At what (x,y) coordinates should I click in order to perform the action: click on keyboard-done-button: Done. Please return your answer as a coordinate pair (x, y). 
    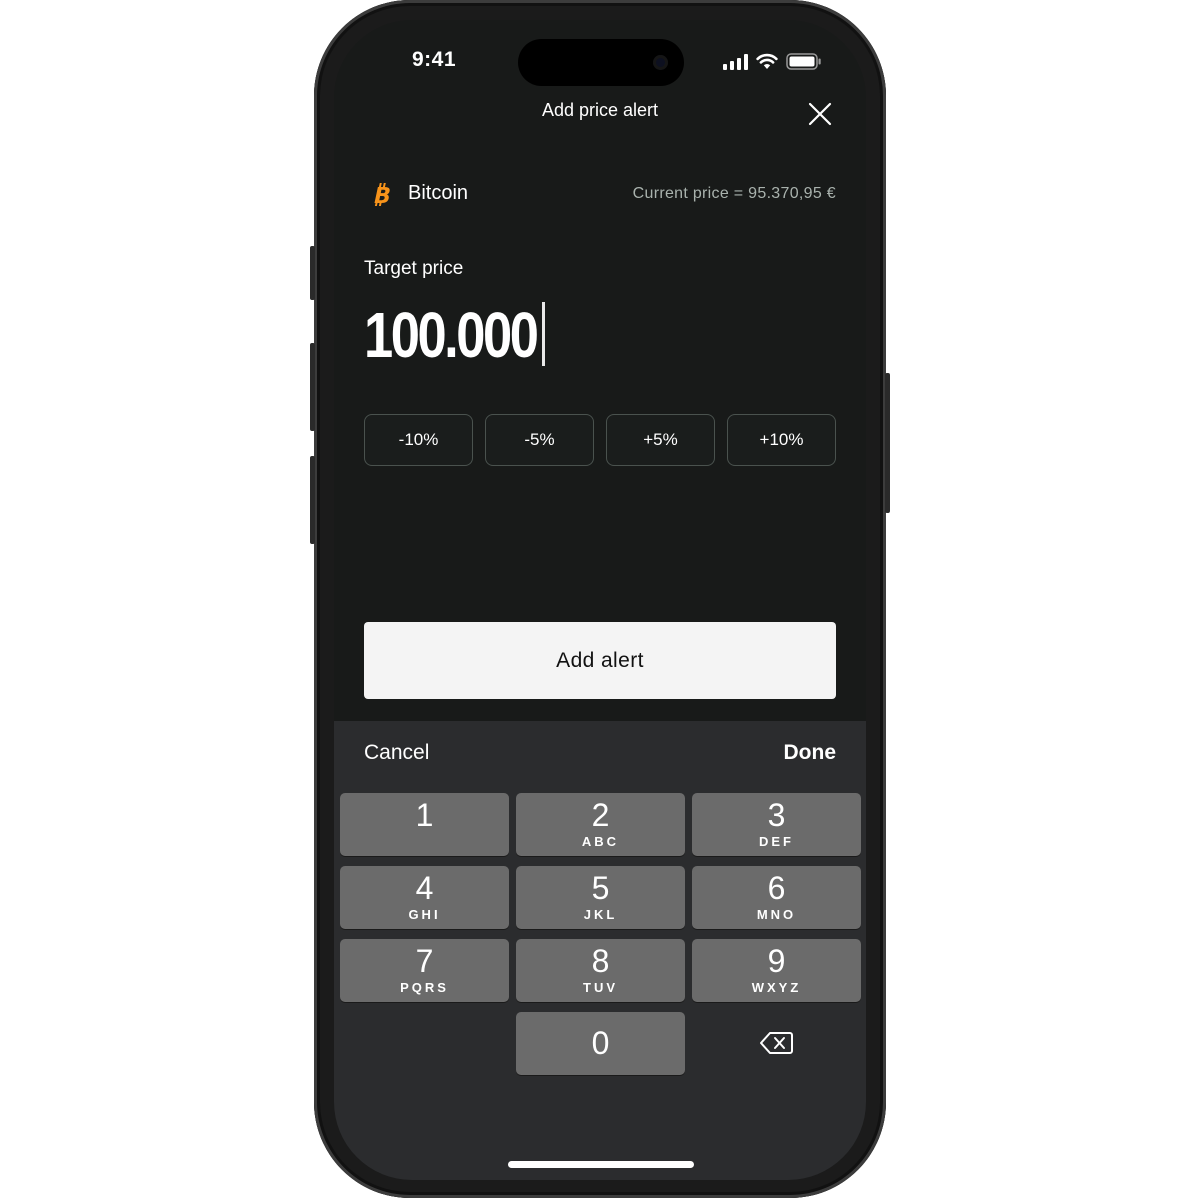
    Looking at the image, I should click on (810, 753).